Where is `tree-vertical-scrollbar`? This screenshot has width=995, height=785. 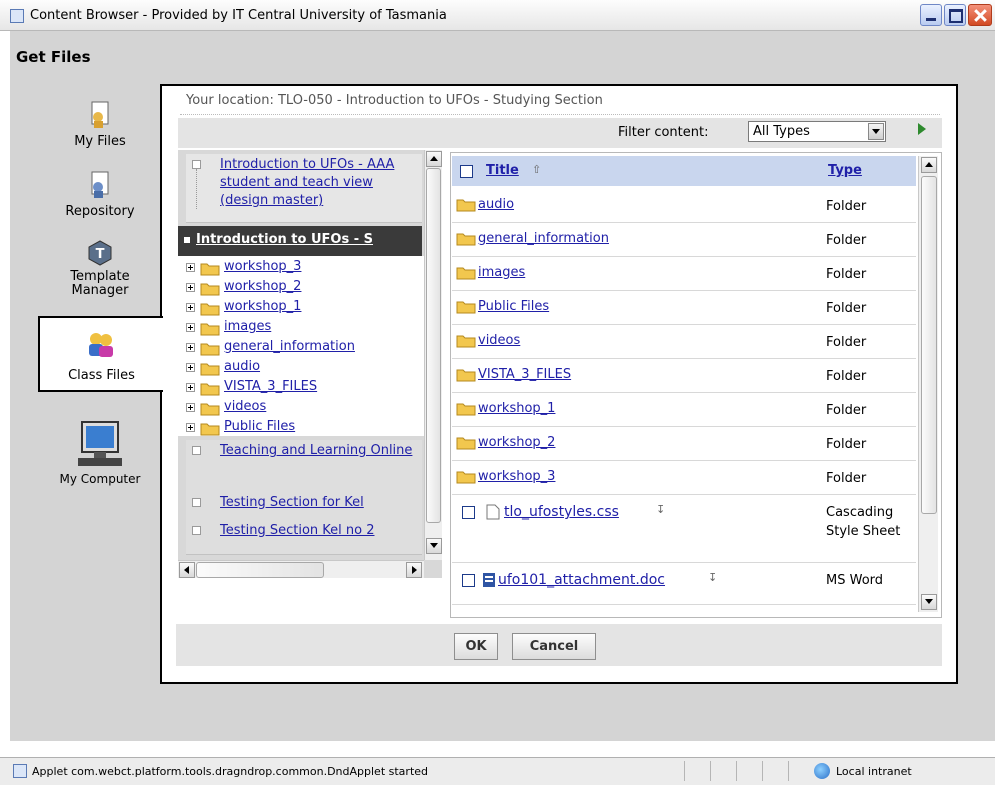
tree-vertical-scrollbar is located at coordinates (433, 355).